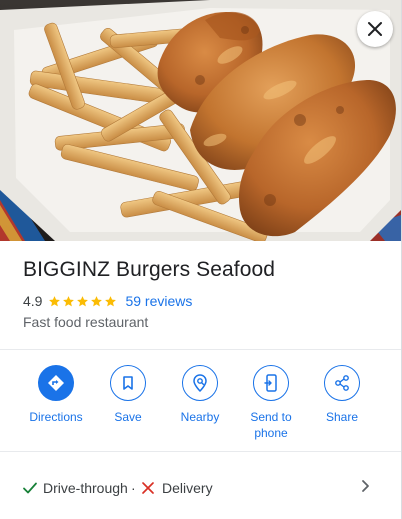 Image resolution: width=402 pixels, height=519 pixels. Describe the element at coordinates (342, 383) in the screenshot. I see `share-icon` at that location.